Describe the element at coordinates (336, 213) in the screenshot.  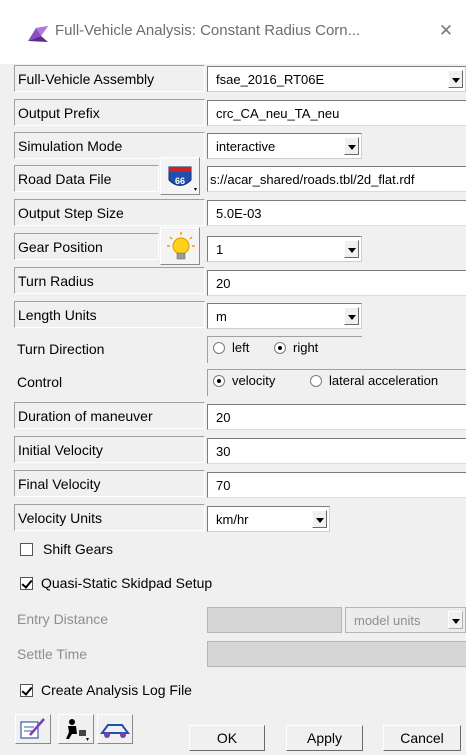
I see `output-step-size-field: 5.0E-03` at that location.